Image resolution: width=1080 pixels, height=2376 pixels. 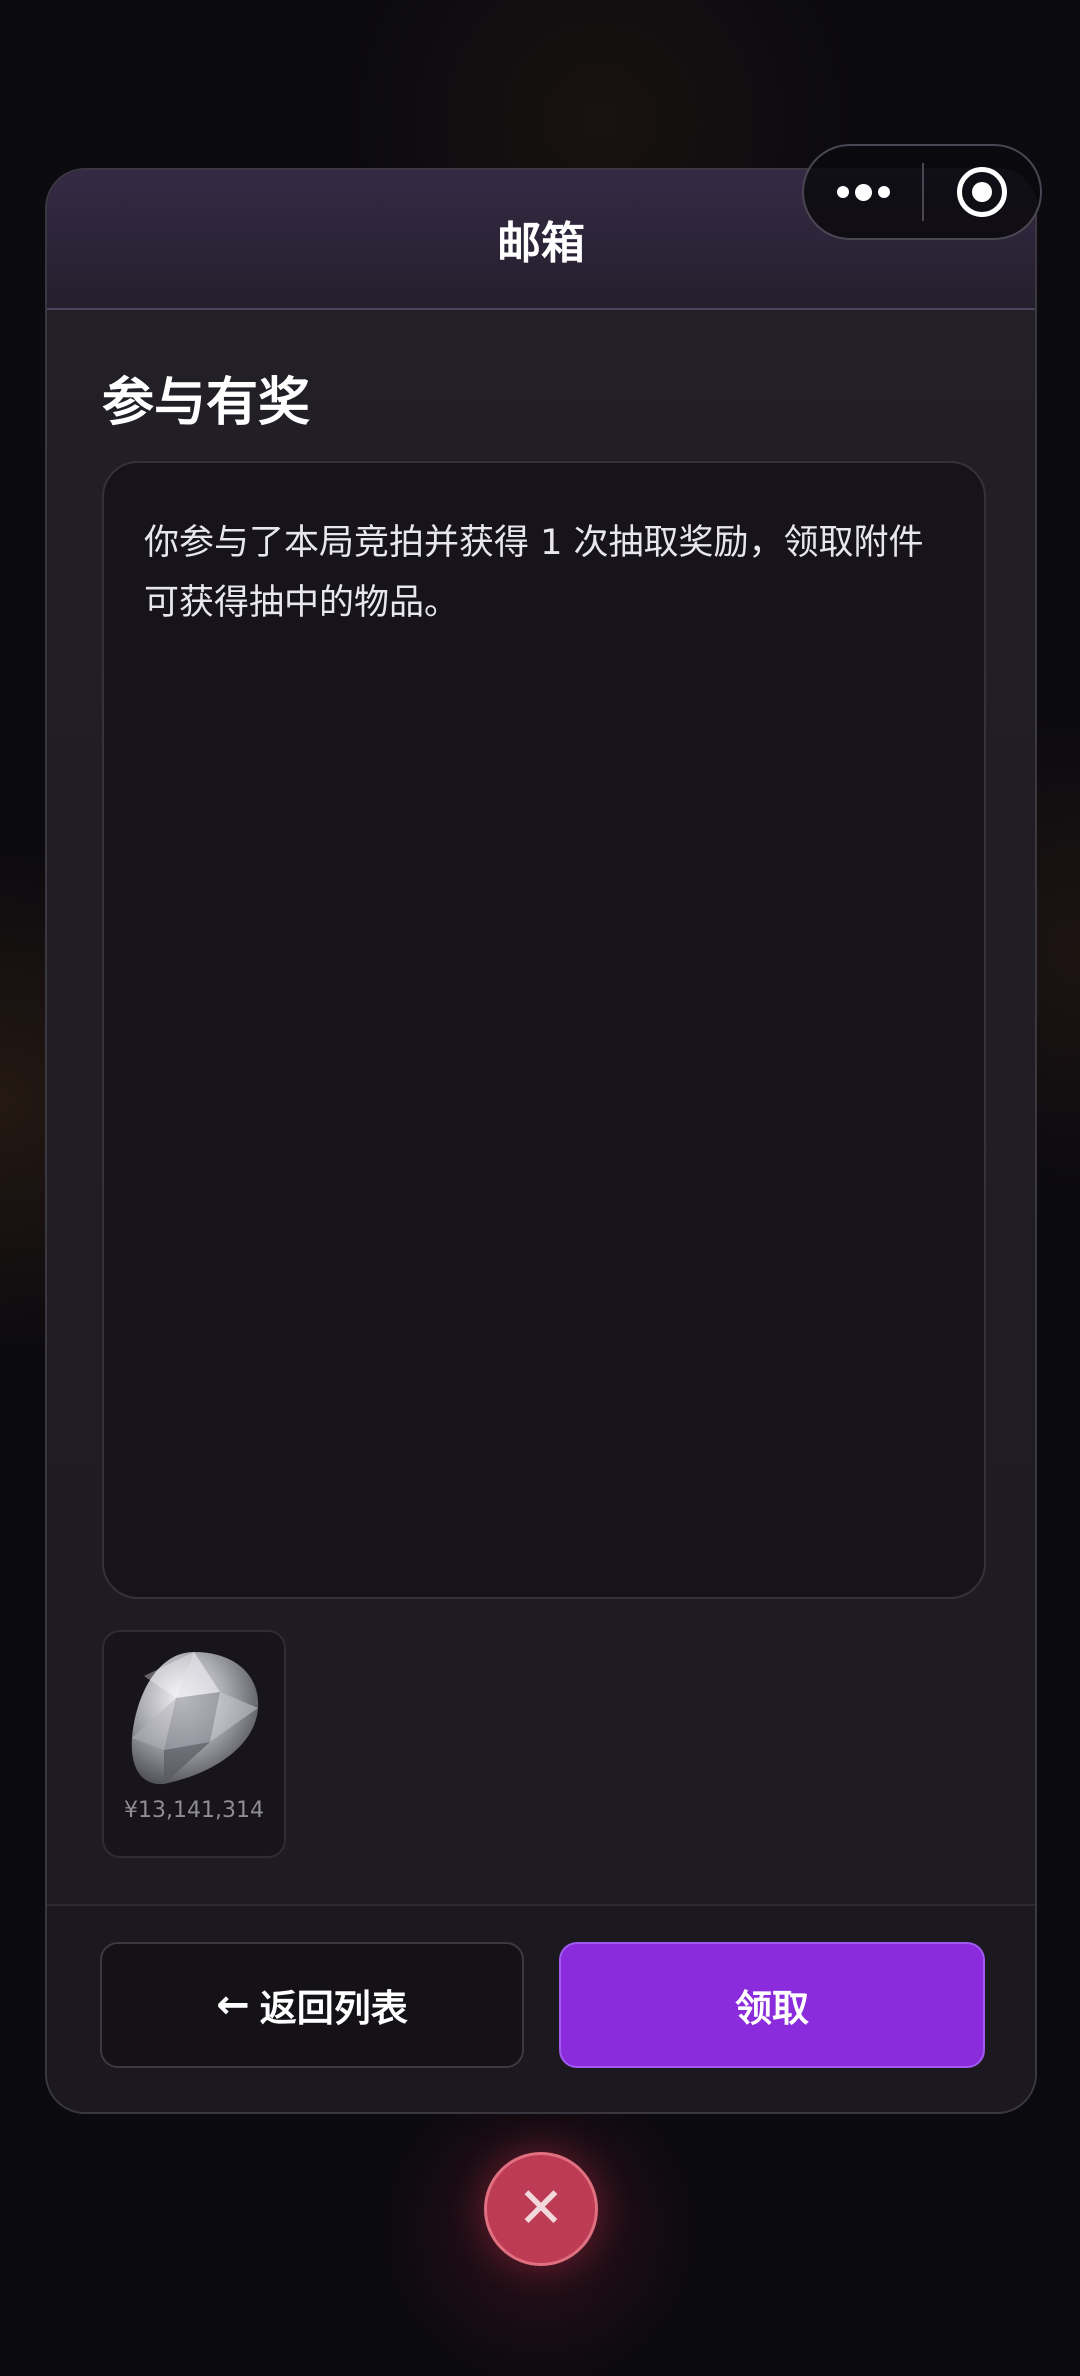 I want to click on back-to-list-label: 返回列表, so click(x=333, y=2008).